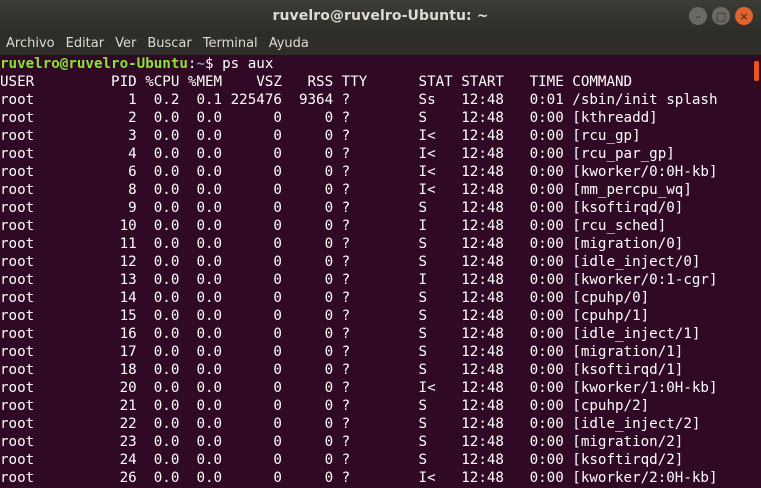 This screenshot has height=488, width=761. I want to click on menu-bar: Archivo Editar Ver Buscar Terminal Ayuda, so click(380, 43).